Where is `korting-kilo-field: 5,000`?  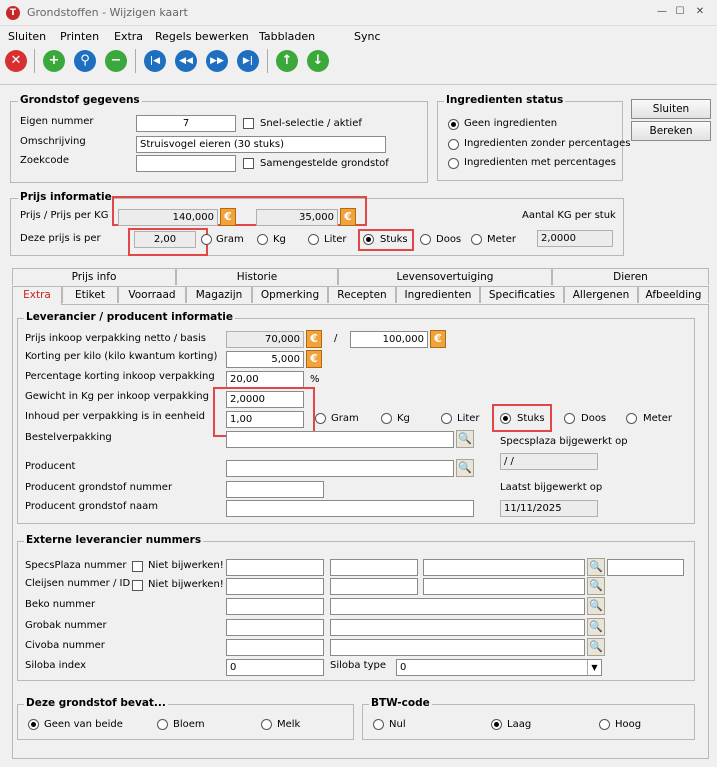 korting-kilo-field: 5,000 is located at coordinates (265, 359).